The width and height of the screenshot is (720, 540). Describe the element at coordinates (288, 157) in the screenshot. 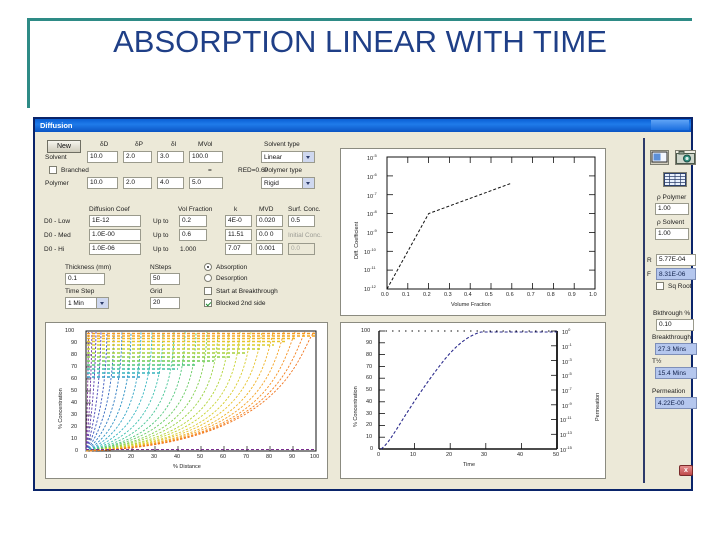

I see `solvent-type-select: Linear` at that location.